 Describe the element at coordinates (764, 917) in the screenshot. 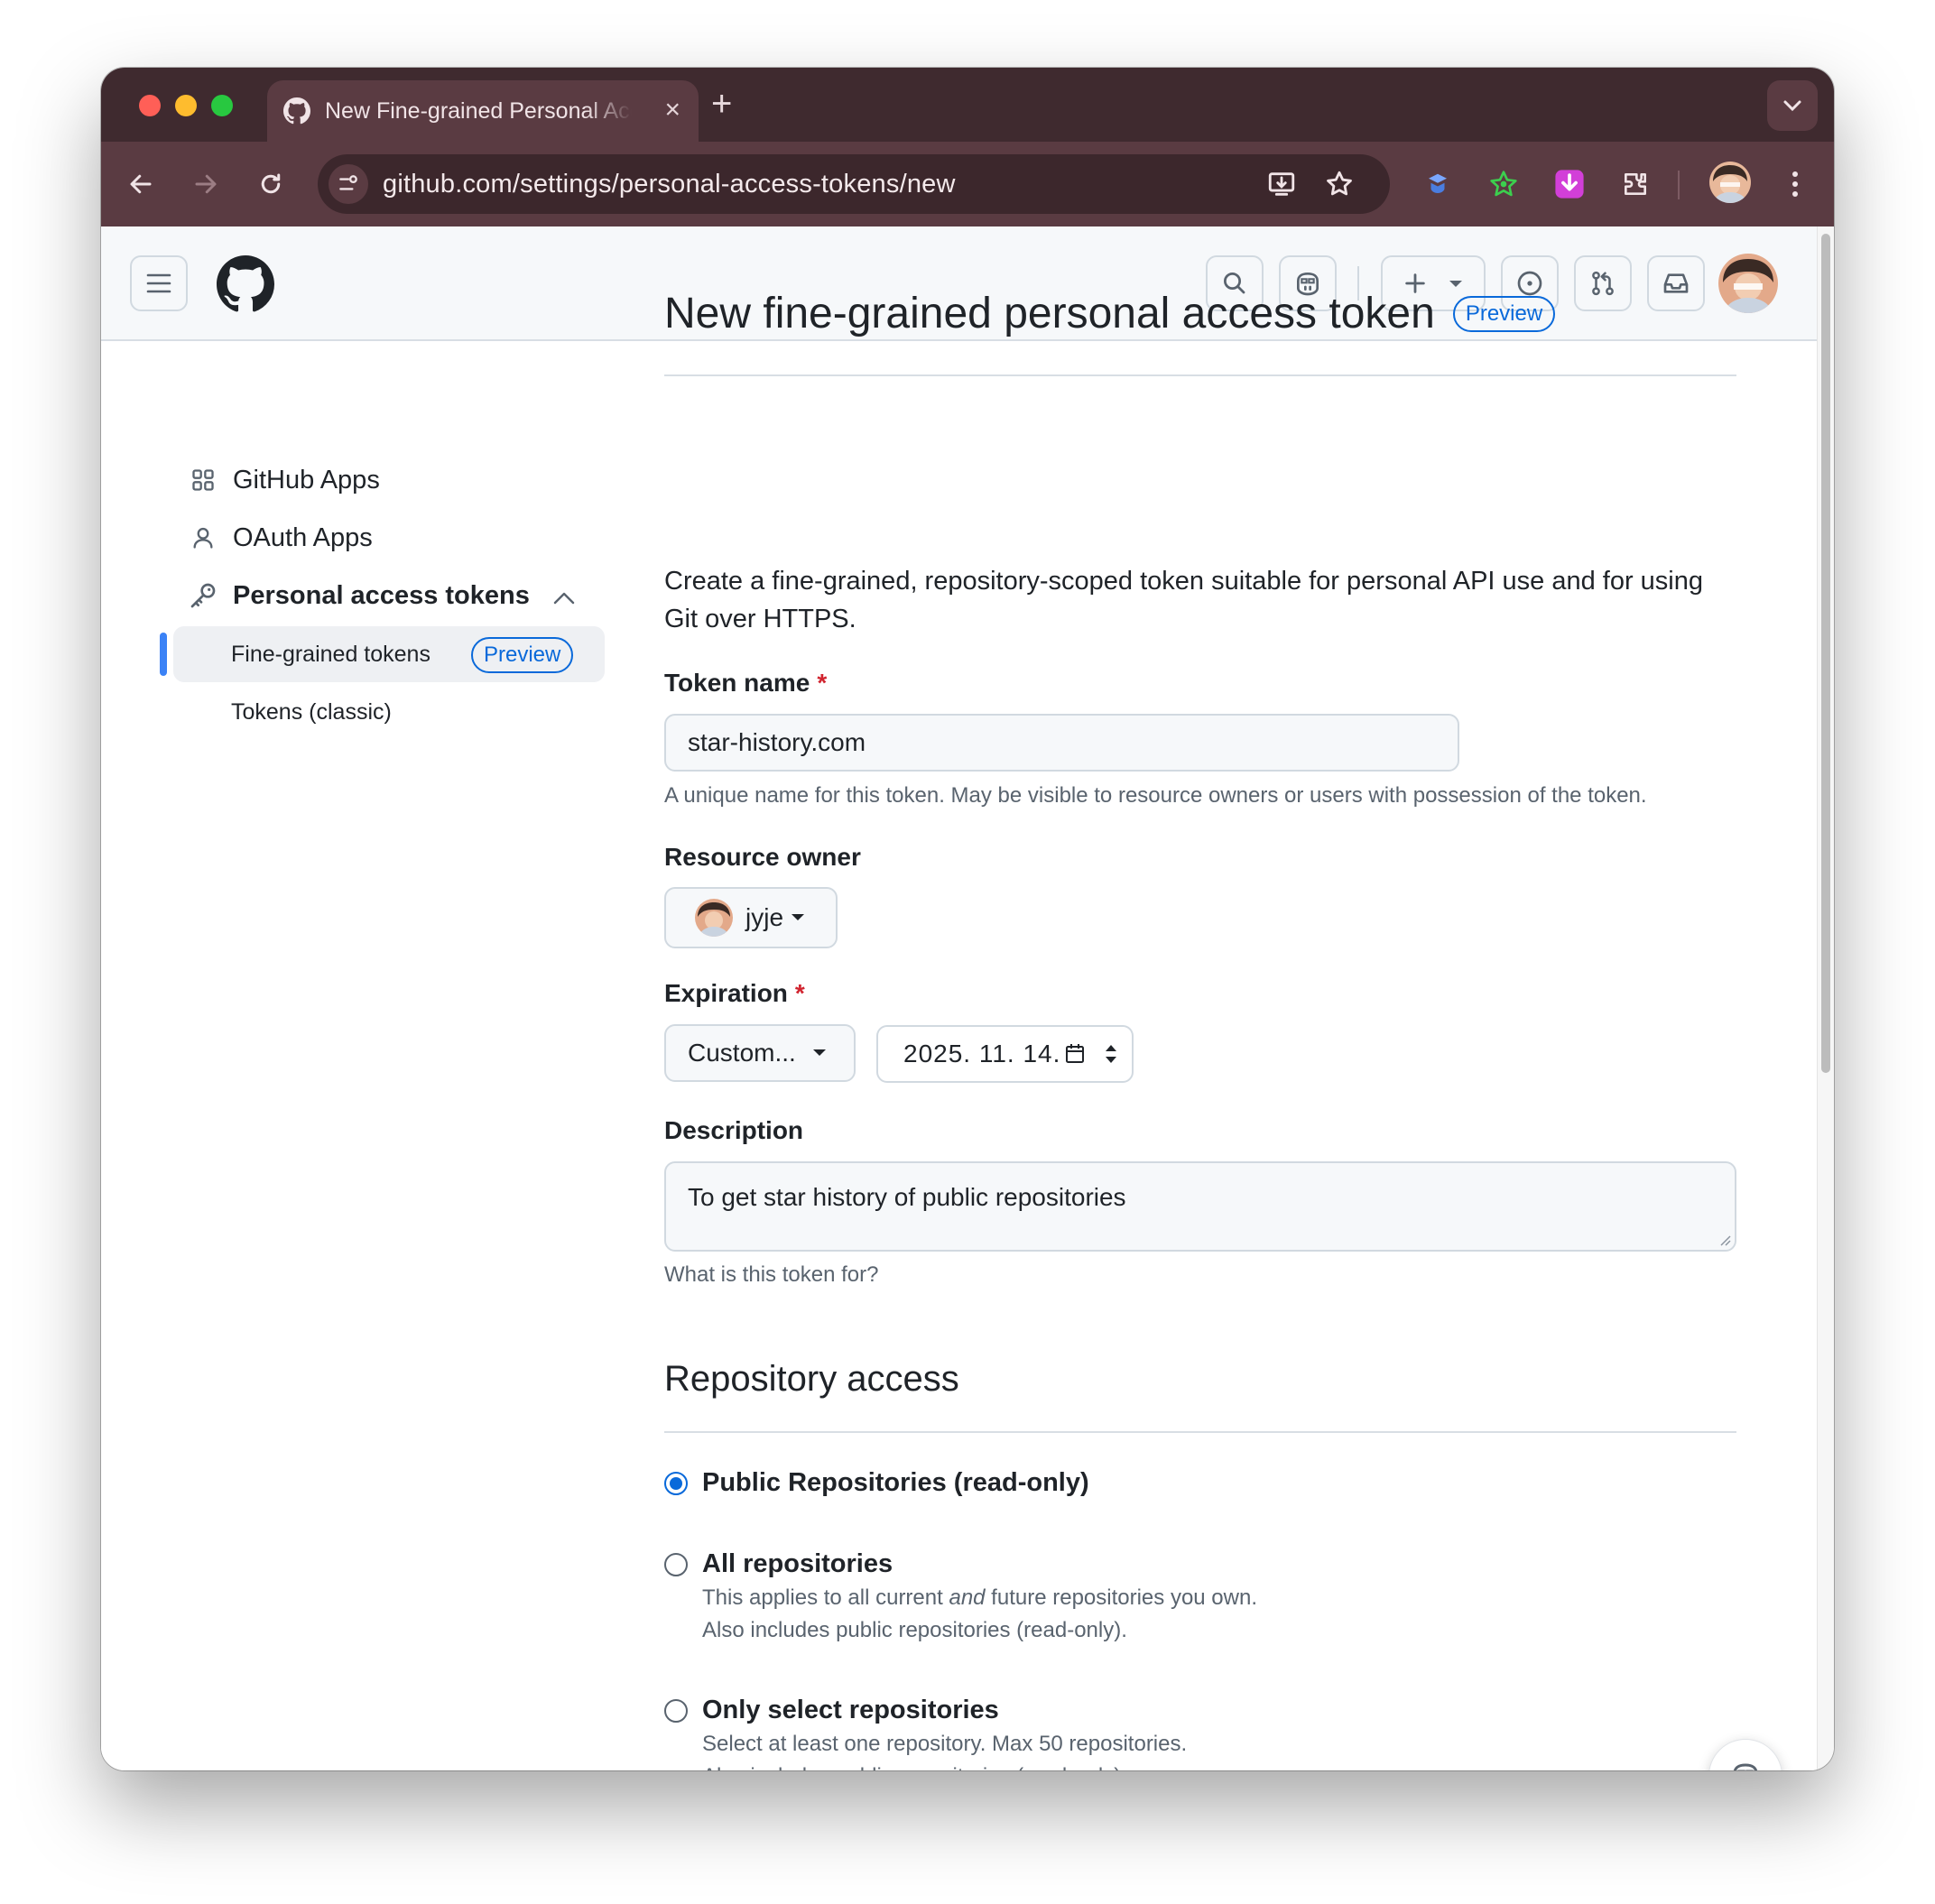

I see `resource-owner-value: jyje` at that location.